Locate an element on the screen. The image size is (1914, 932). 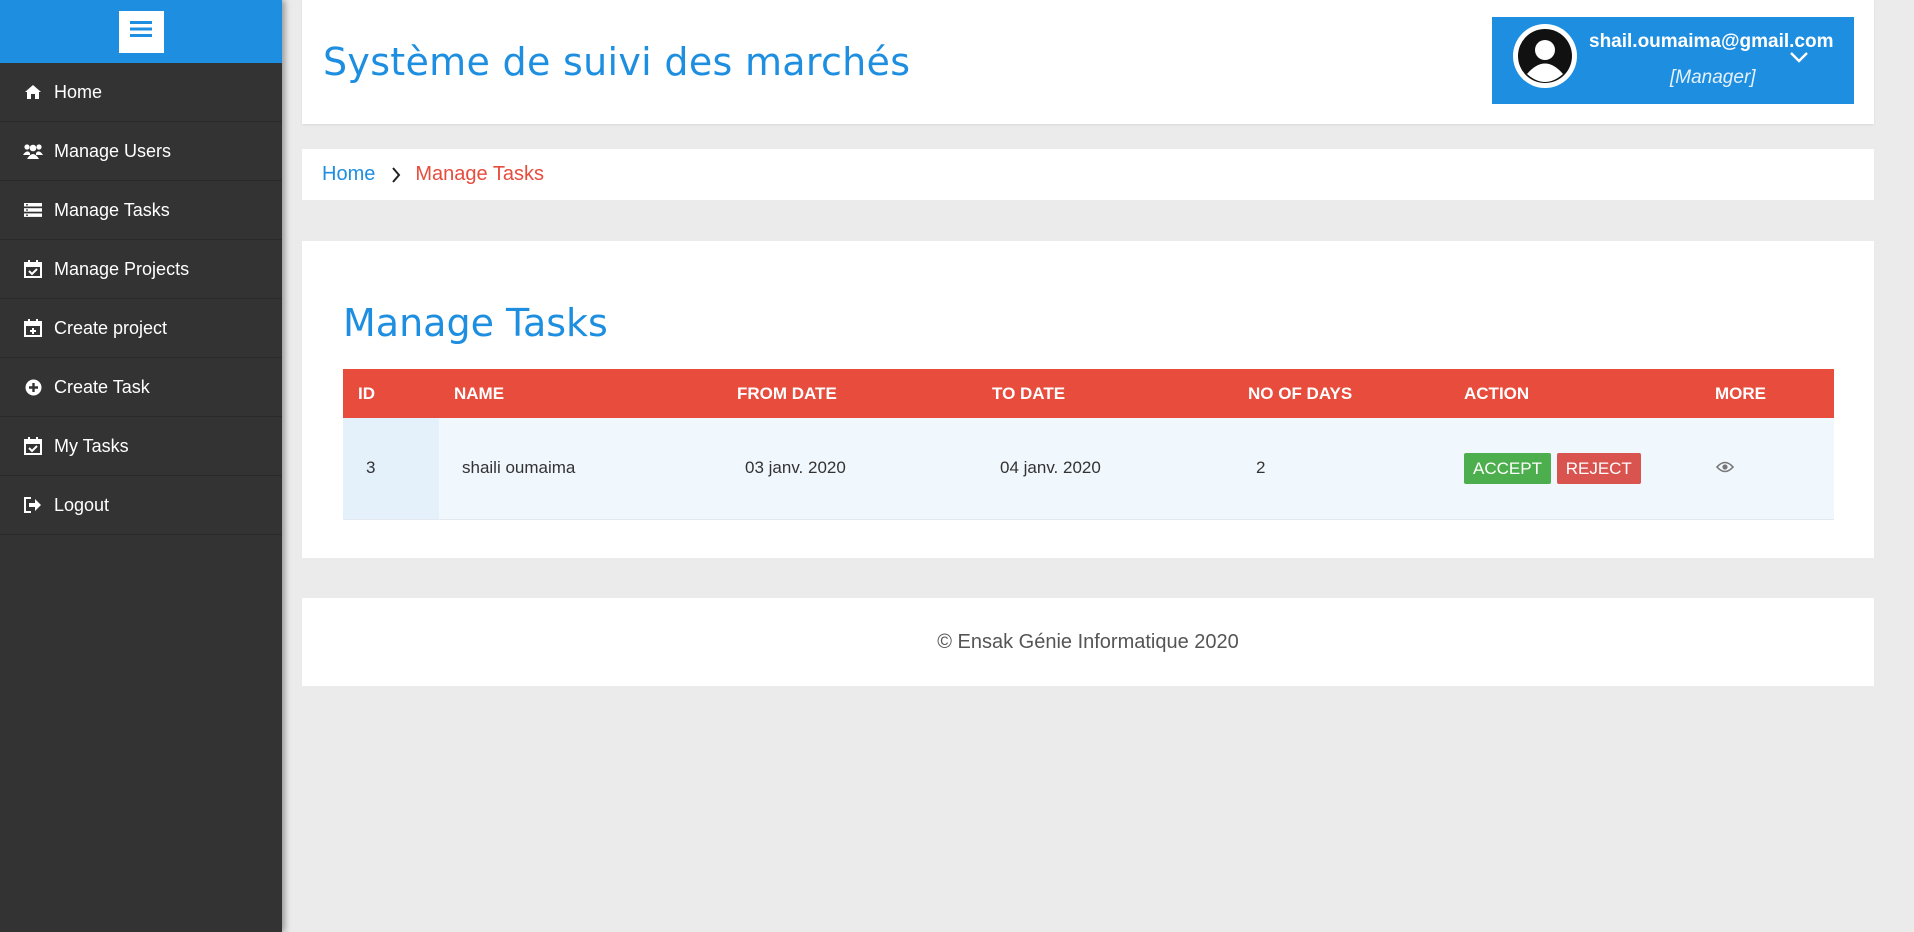
column-header-to-date: TO DATE is located at coordinates (1029, 393).